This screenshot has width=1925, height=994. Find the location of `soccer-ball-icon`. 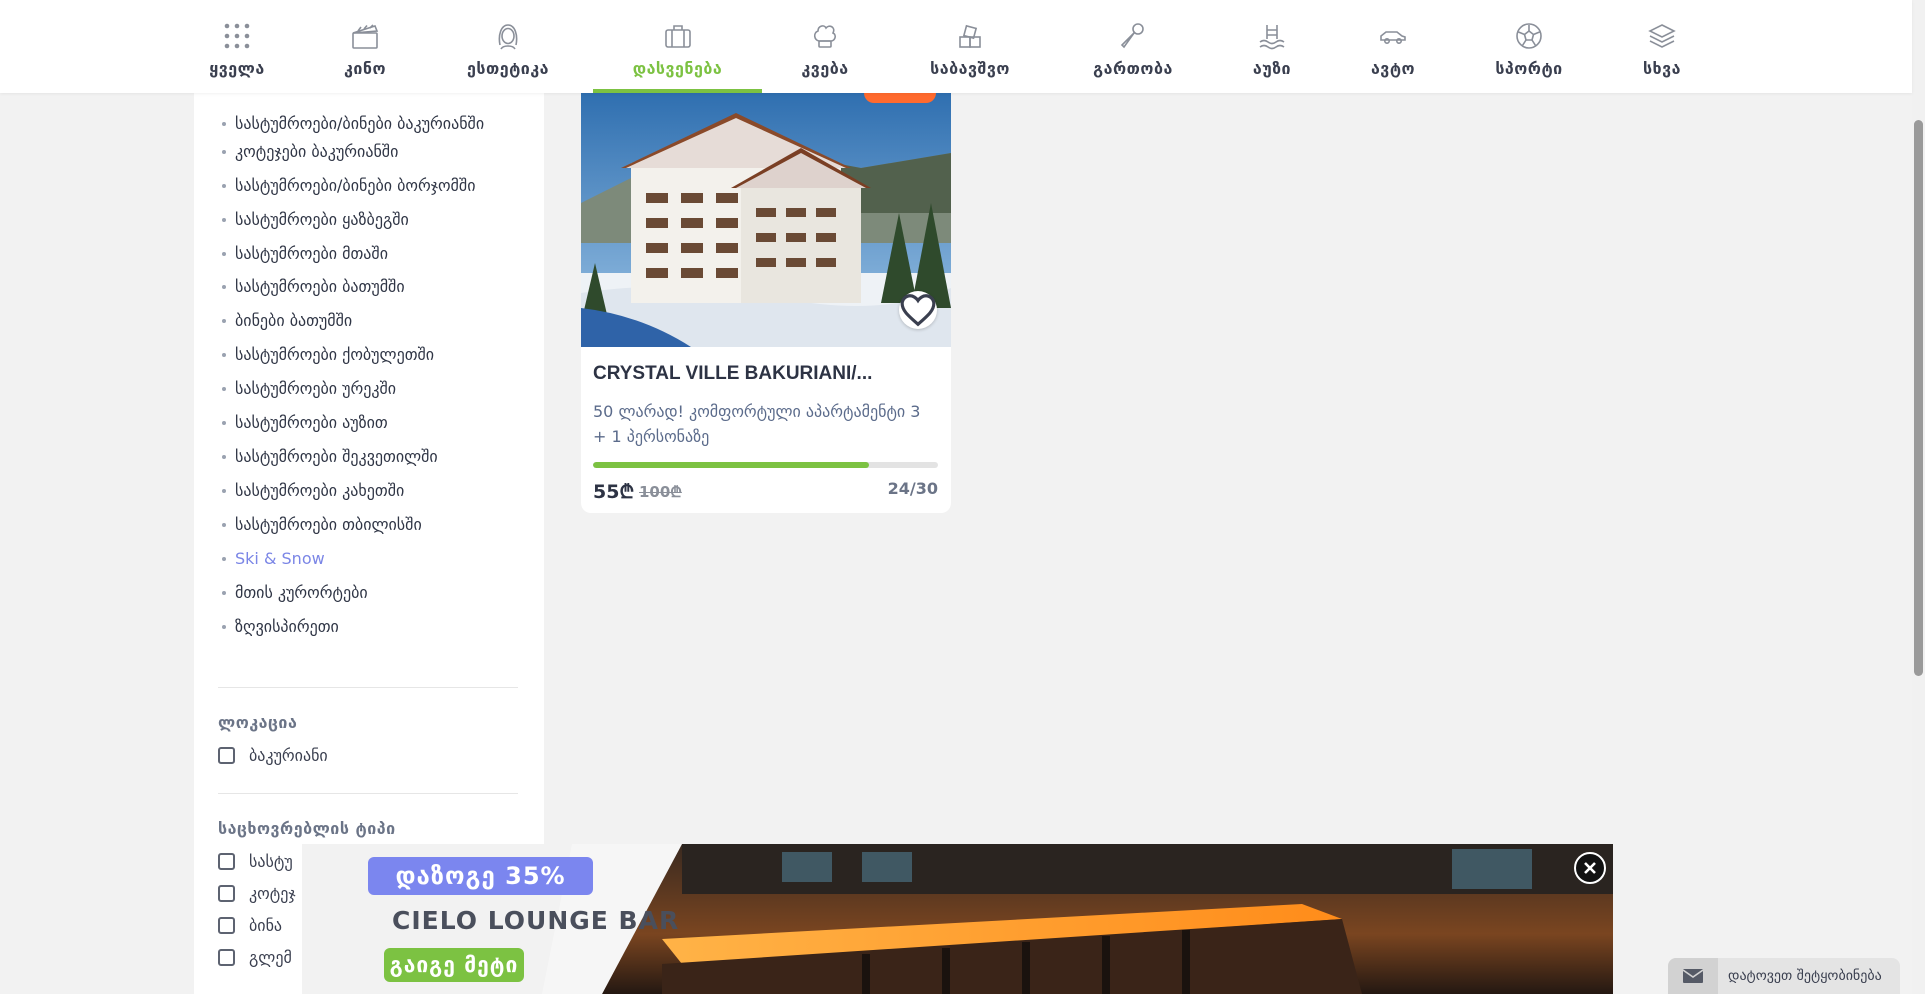

soccer-ball-icon is located at coordinates (1529, 36).